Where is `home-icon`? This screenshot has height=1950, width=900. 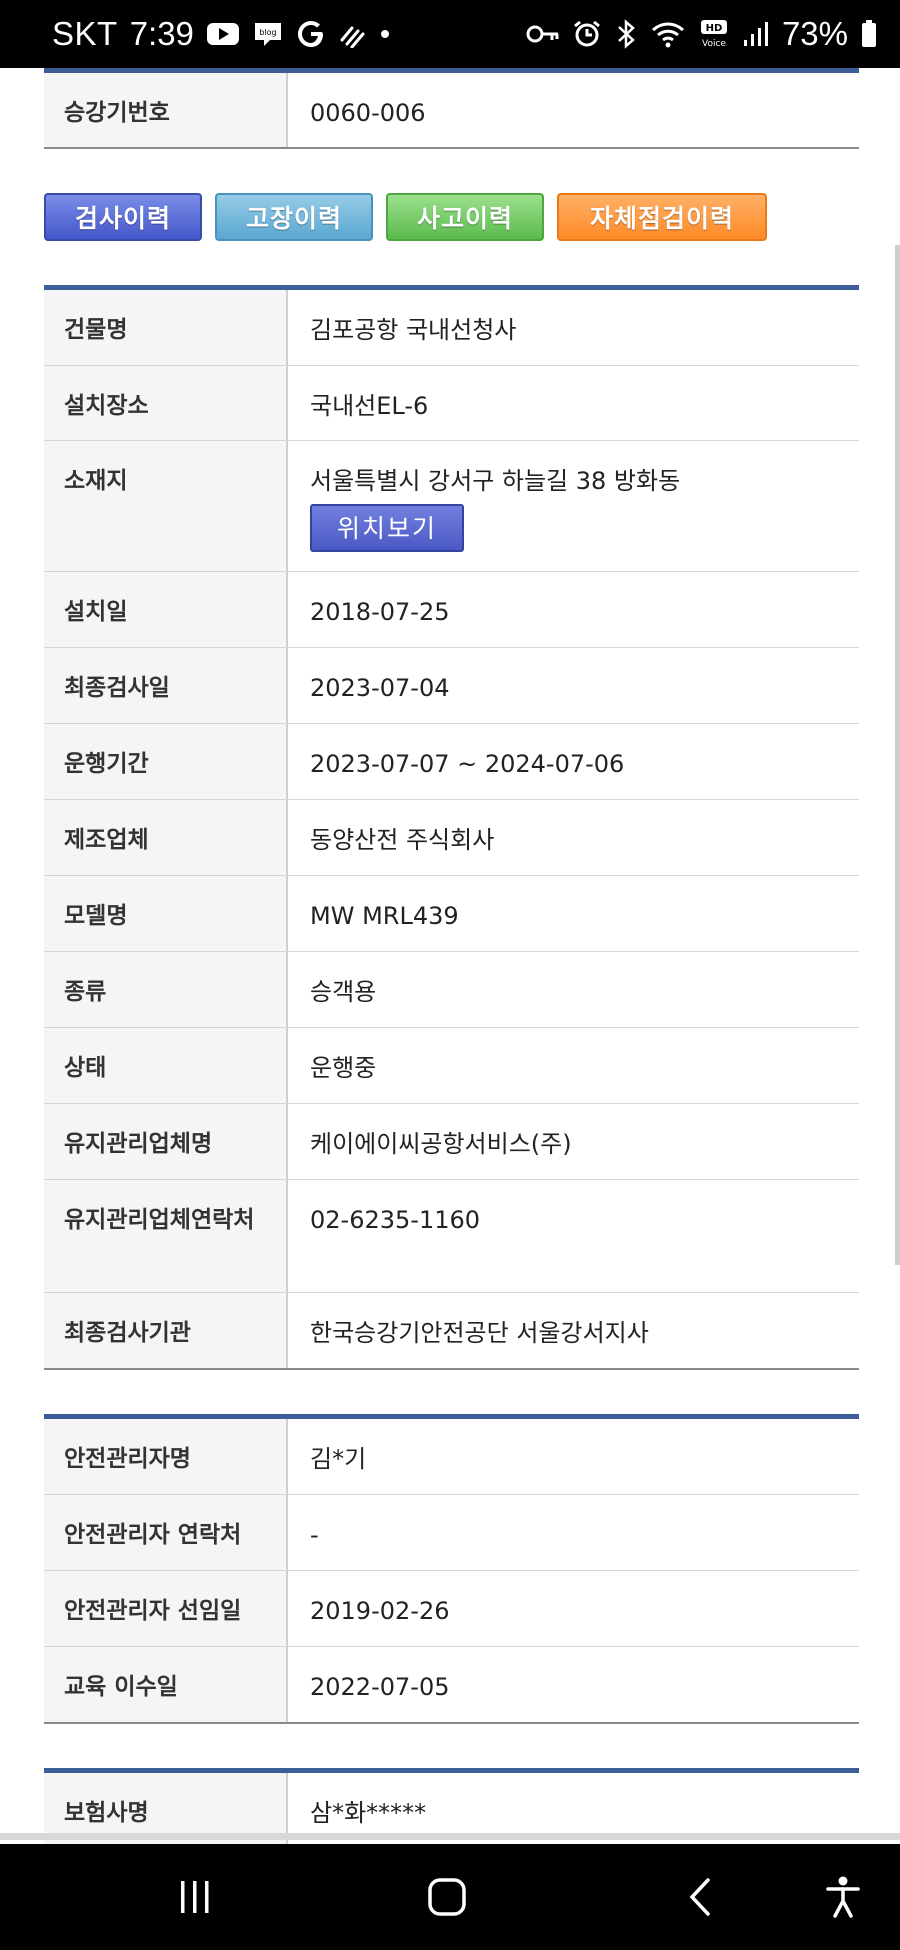
home-icon is located at coordinates (447, 1897).